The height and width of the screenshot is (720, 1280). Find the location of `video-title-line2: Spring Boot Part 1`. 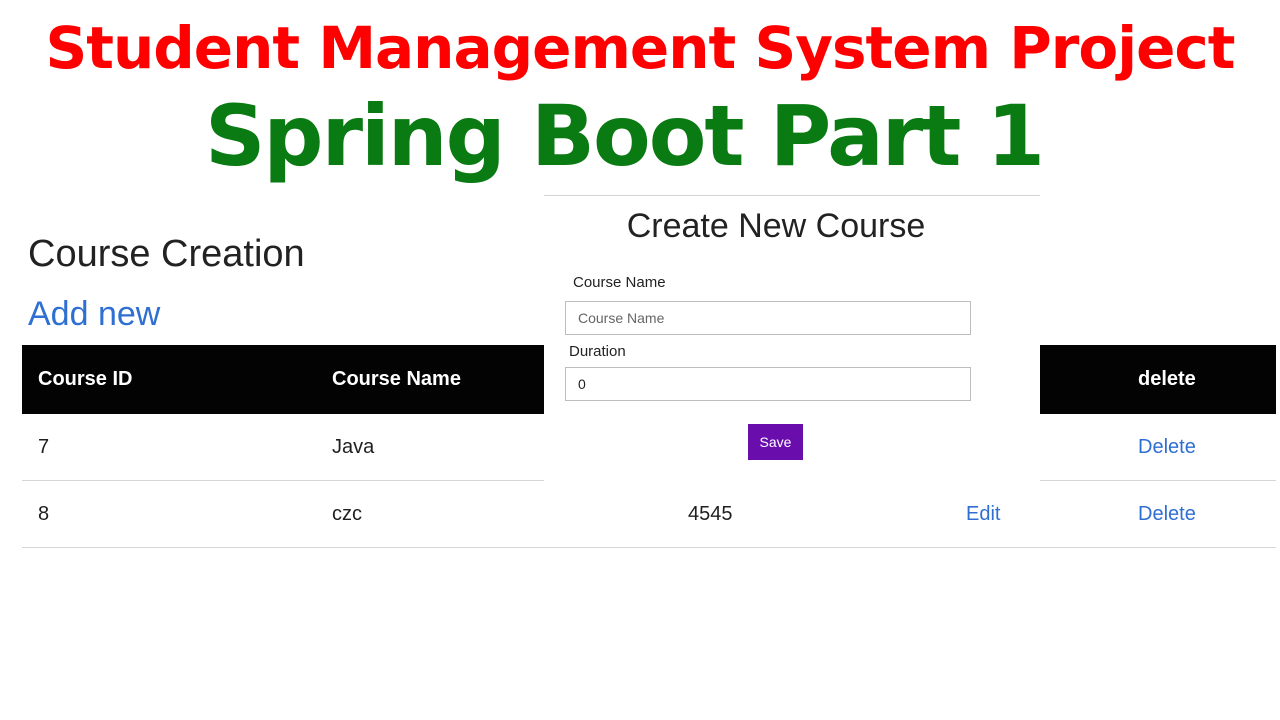

video-title-line2: Spring Boot Part 1 is located at coordinates (624, 136).